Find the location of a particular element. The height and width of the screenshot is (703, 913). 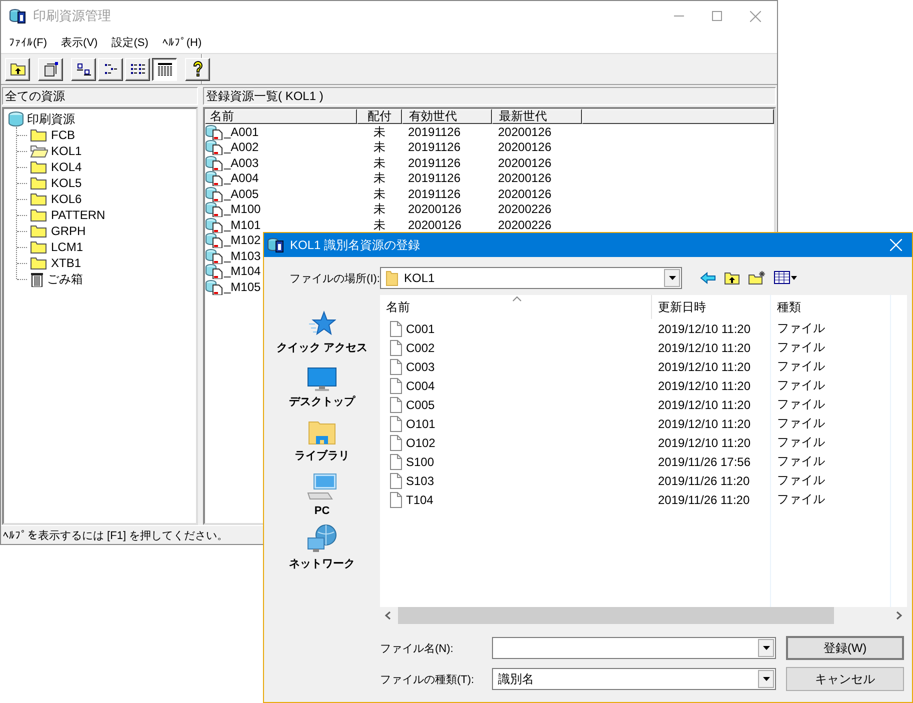

register-button: 登録(W) is located at coordinates (845, 648).